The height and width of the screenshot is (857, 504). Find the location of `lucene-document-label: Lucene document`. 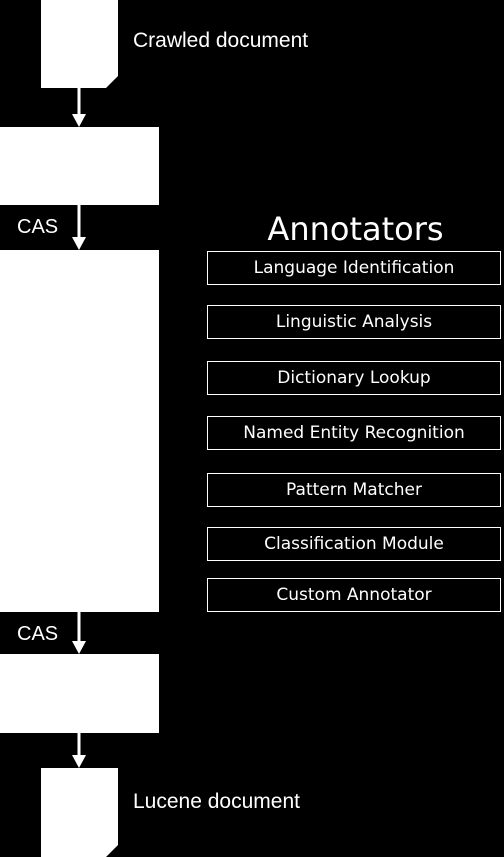

lucene-document-label: Lucene document is located at coordinates (216, 801).